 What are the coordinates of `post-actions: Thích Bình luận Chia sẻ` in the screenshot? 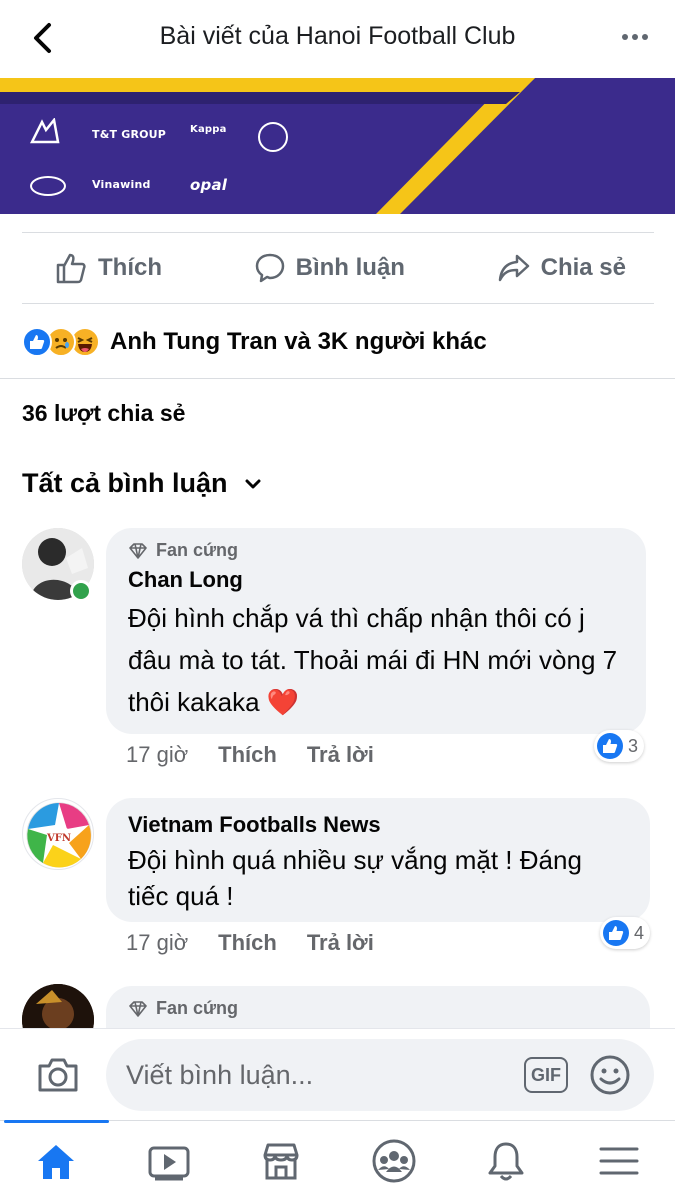 It's located at (338, 268).